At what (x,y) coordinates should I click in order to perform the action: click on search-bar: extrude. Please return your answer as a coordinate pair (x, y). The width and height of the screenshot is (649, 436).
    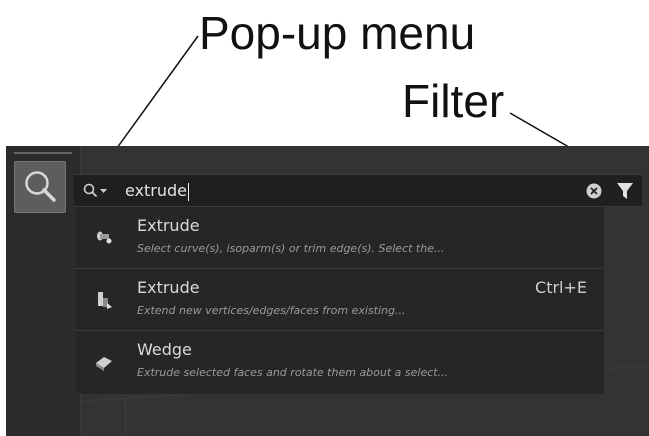
    Looking at the image, I should click on (358, 190).